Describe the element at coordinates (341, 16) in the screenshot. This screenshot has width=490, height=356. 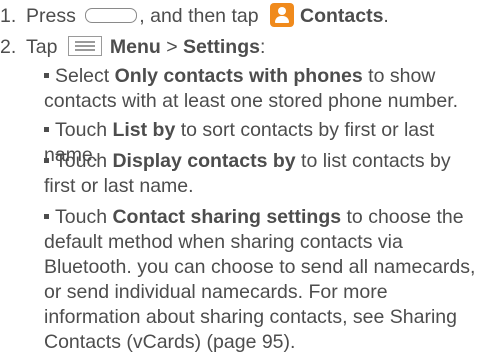
I see `contacts-term: Contacts` at that location.